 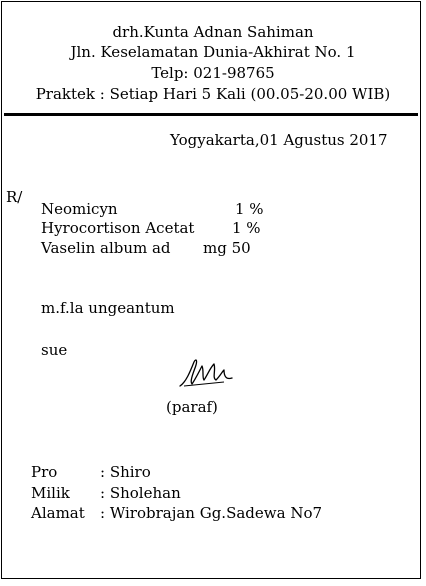 I want to click on ingredient-3-name: Vaselin album ad, so click(x=106, y=248).